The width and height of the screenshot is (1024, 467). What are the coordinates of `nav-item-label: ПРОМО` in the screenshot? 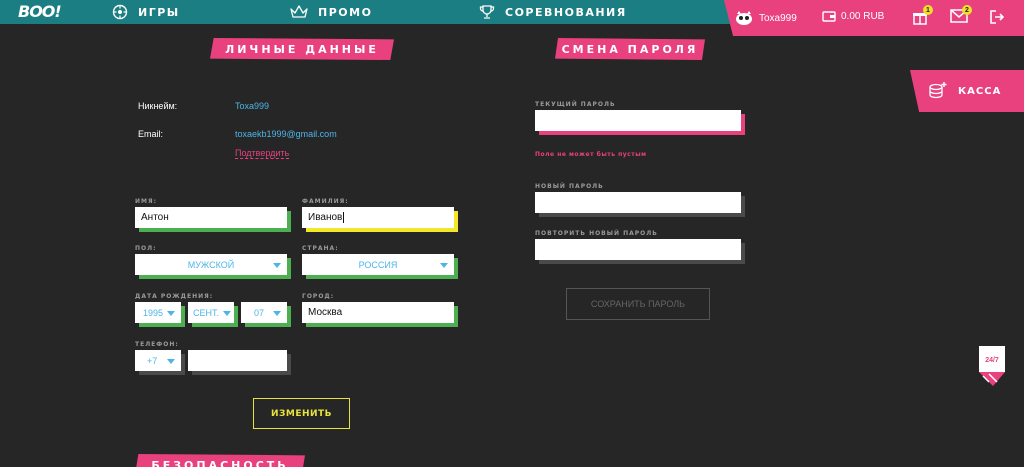 It's located at (345, 12).